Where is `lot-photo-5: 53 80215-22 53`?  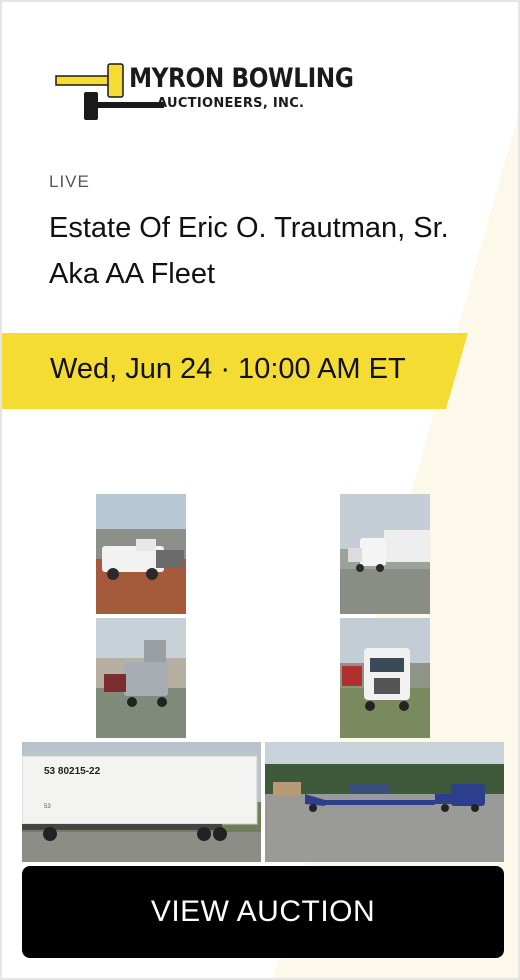
lot-photo-5: 53 80215-22 53 is located at coordinates (141, 802).